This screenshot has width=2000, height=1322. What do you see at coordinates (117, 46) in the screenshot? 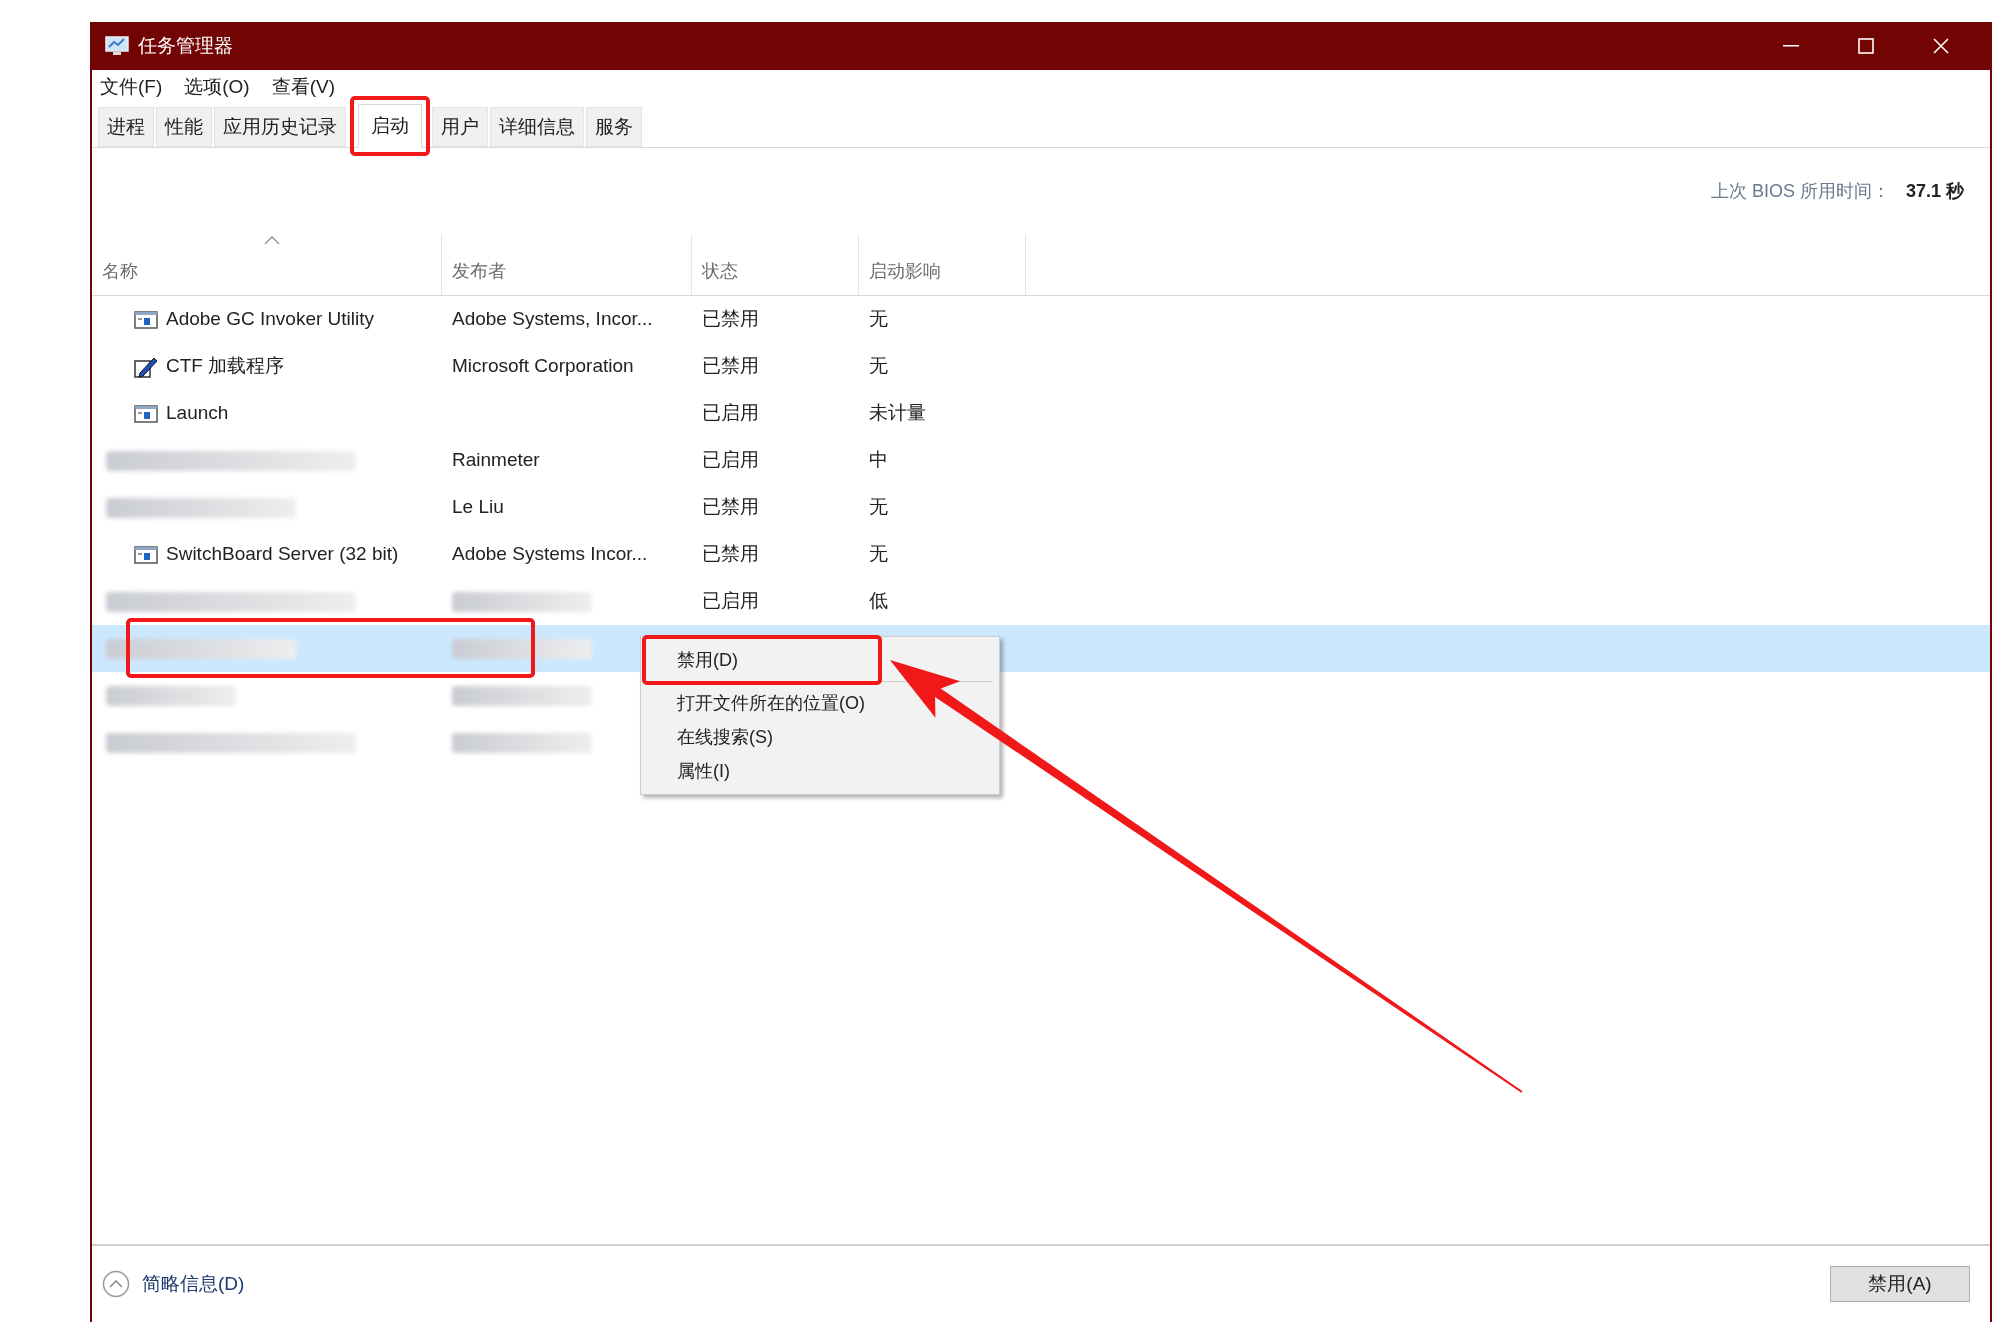
I see `monitor-icon` at bounding box center [117, 46].